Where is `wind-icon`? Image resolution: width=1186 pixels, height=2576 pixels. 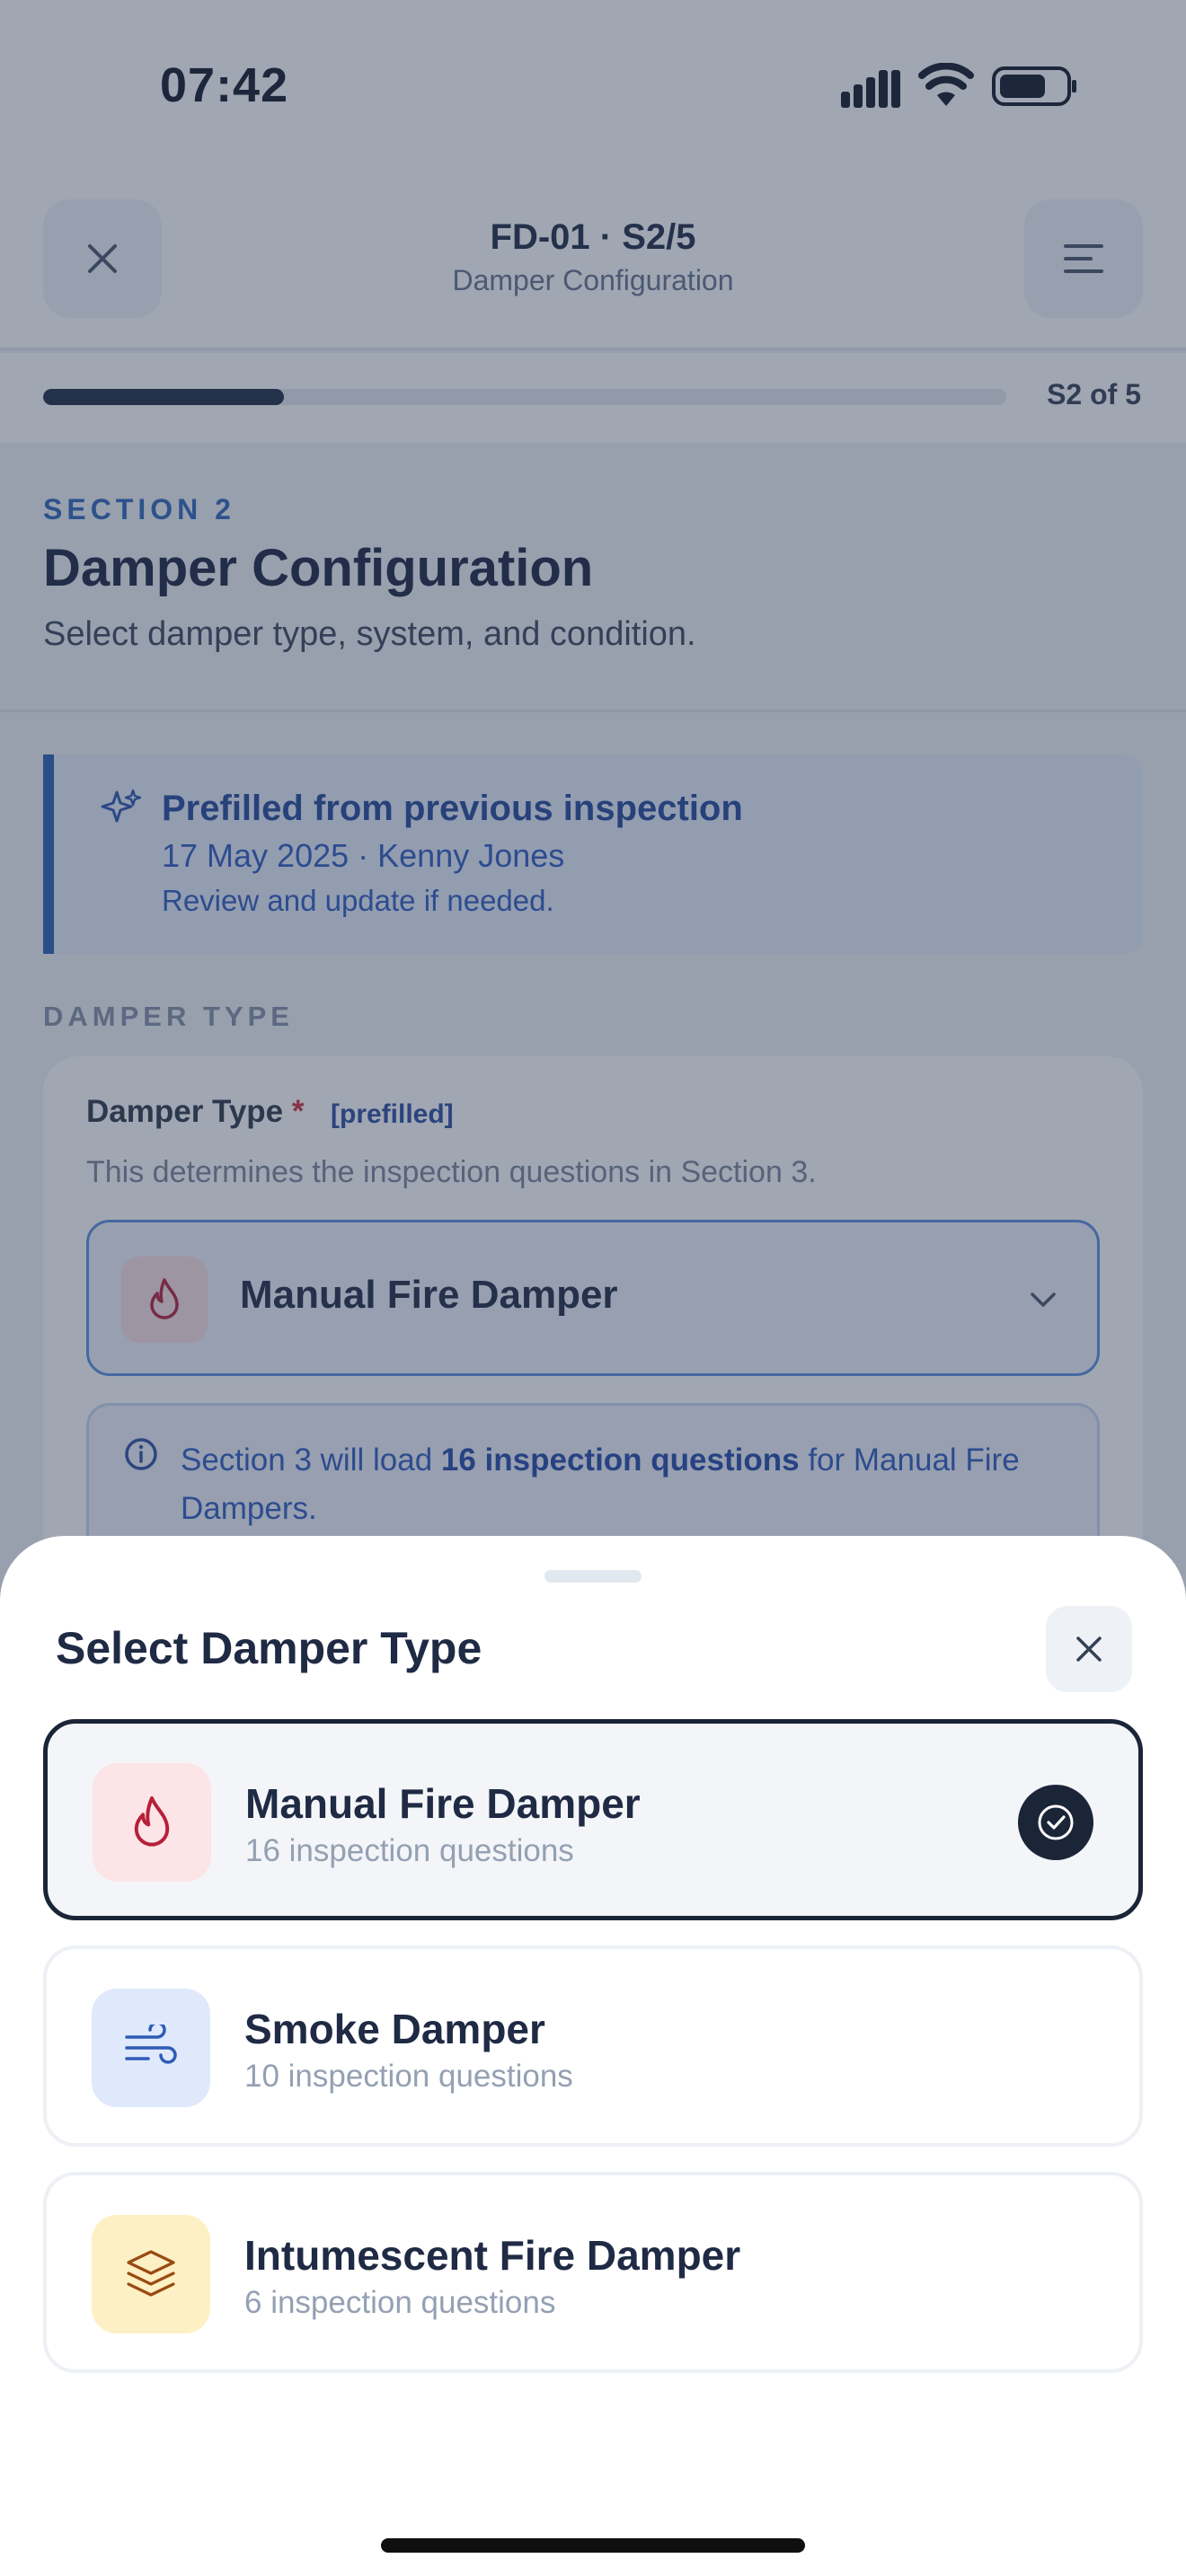
wind-icon is located at coordinates (151, 2048).